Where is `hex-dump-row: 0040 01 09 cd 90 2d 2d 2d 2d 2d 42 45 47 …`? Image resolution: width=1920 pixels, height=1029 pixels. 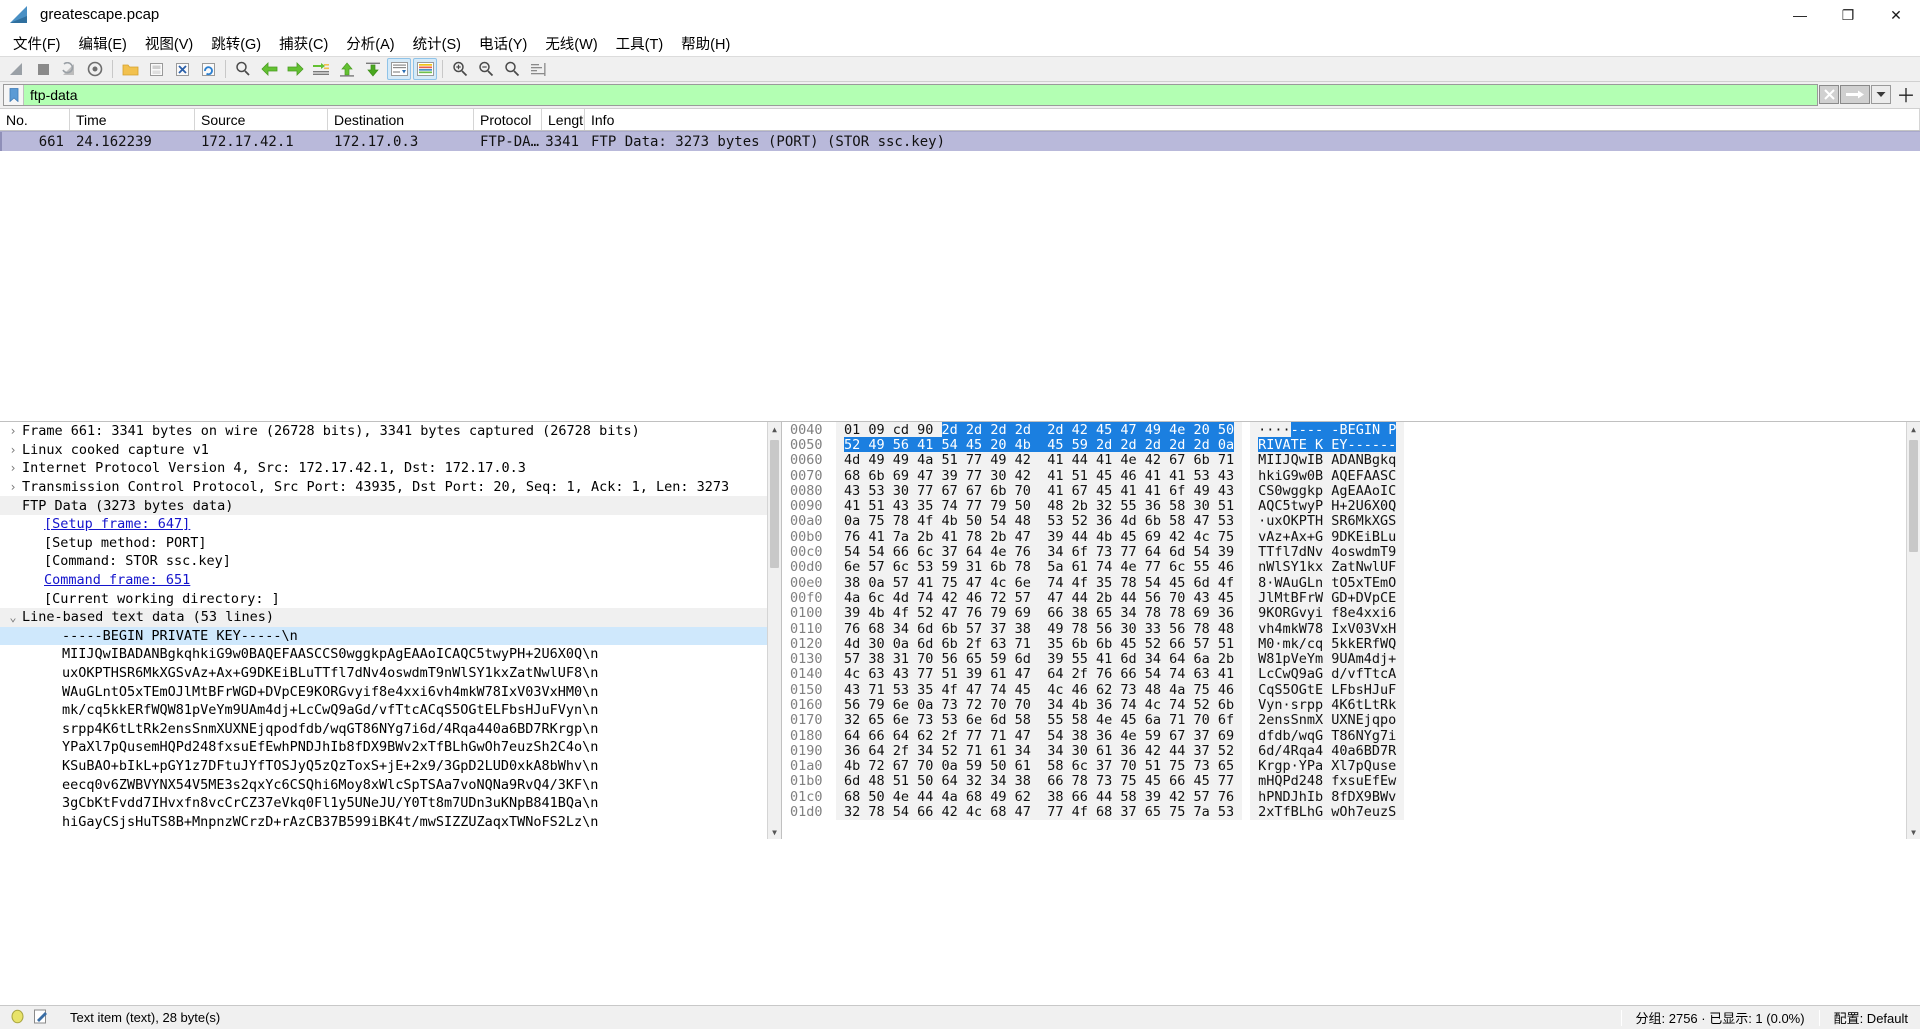
hex-dump-row: 0040 01 09 cd 90 2d 2d 2d 2d 2d 42 45 47 … is located at coordinates (1351, 430).